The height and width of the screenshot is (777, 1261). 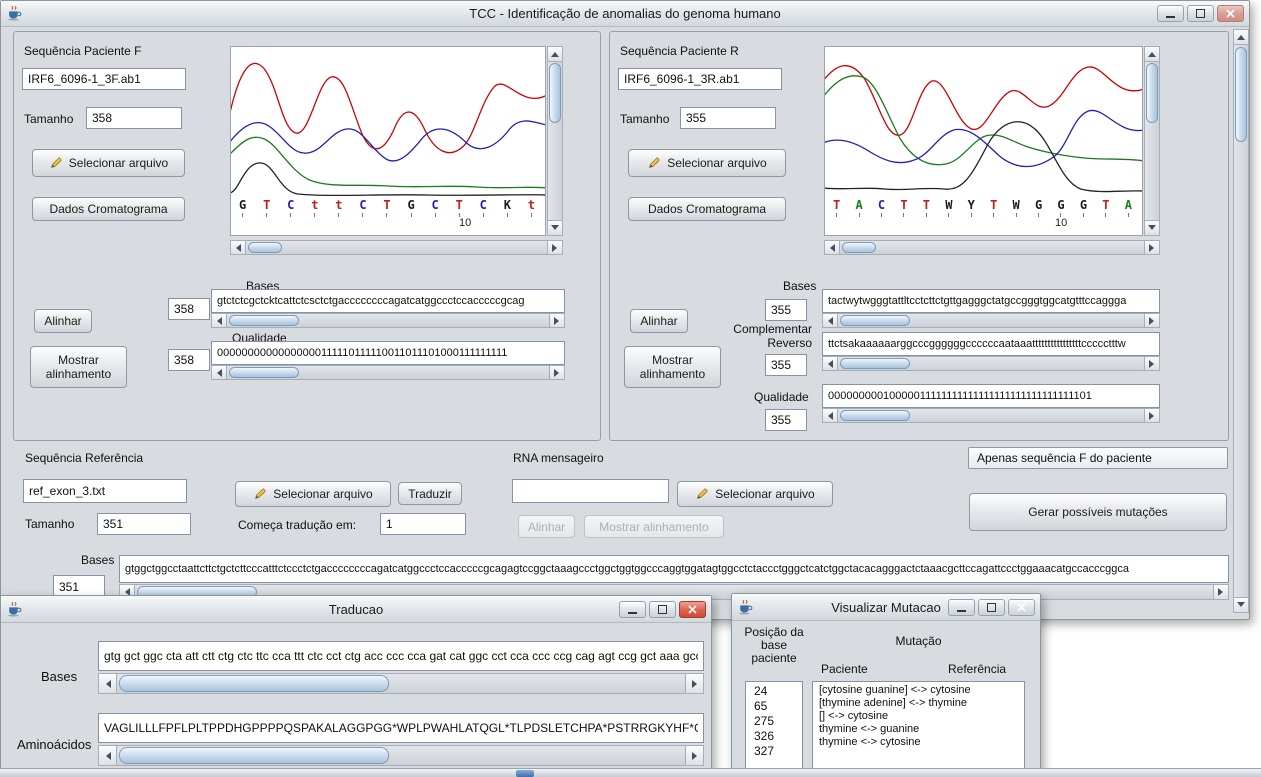 I want to click on rna-file-input, so click(x=590, y=491).